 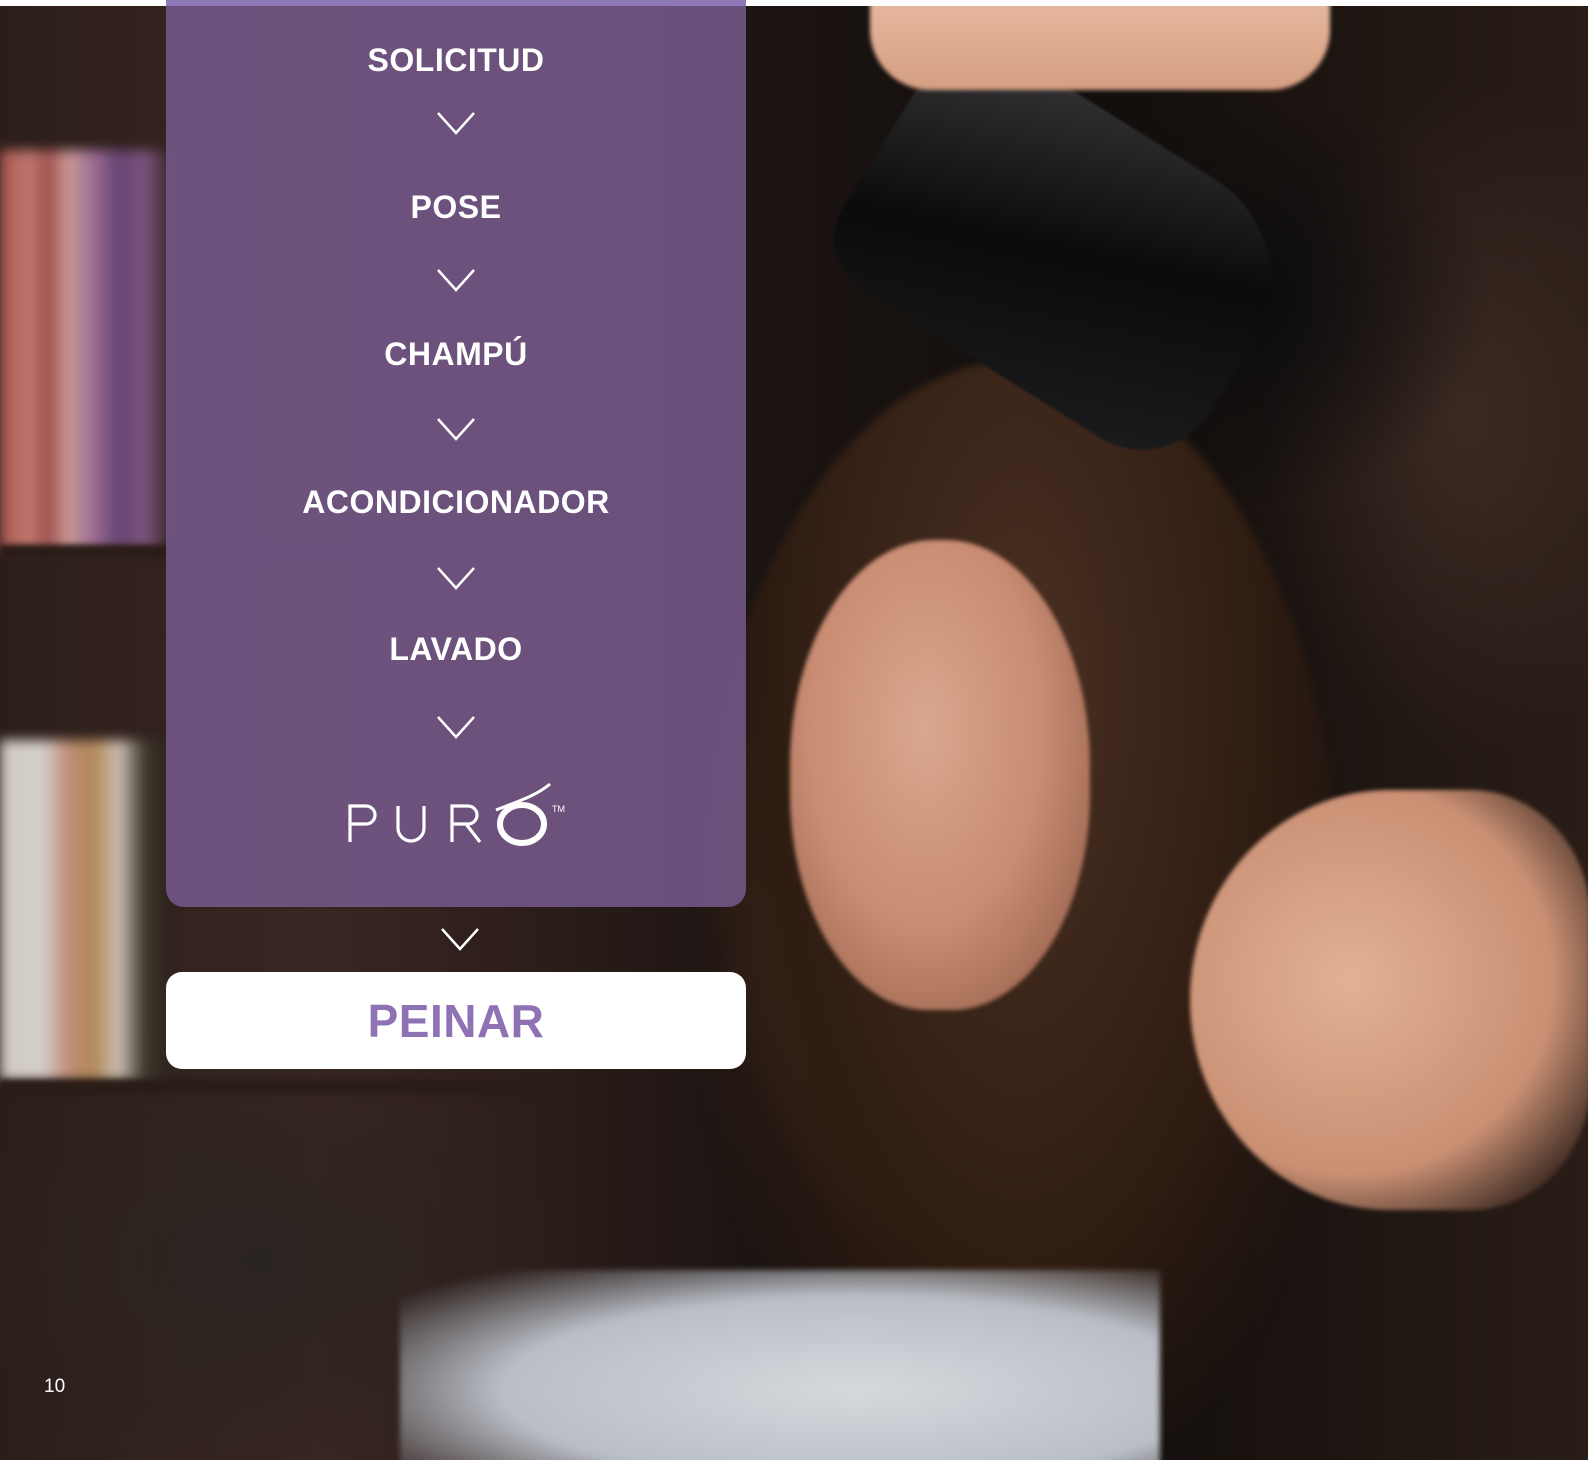 I want to click on step-lavado: LAVADO, so click(x=456, y=649).